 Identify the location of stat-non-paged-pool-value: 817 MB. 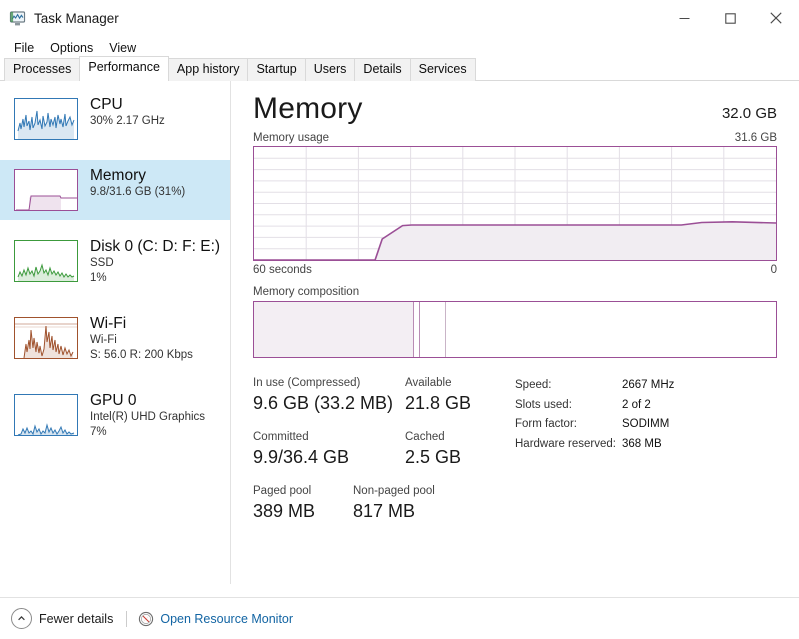
(384, 511).